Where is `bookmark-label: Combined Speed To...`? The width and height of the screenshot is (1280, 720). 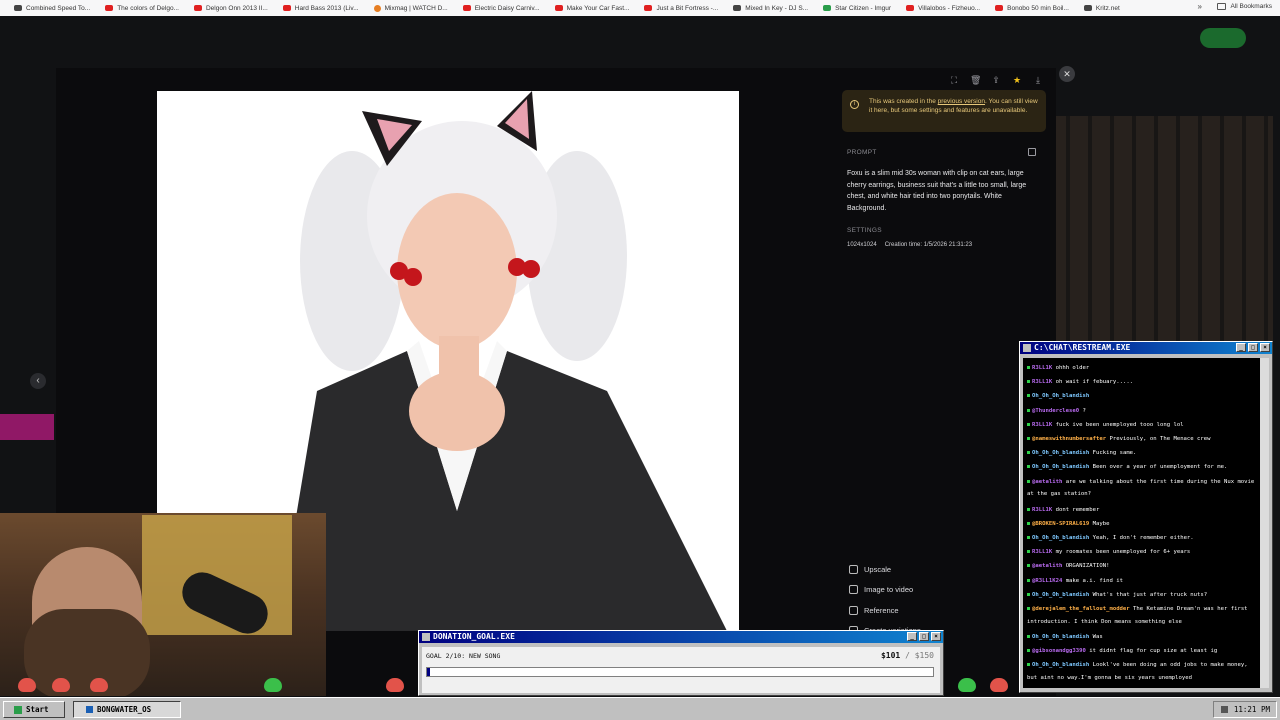
bookmark-label: Combined Speed To... is located at coordinates (58, 8).